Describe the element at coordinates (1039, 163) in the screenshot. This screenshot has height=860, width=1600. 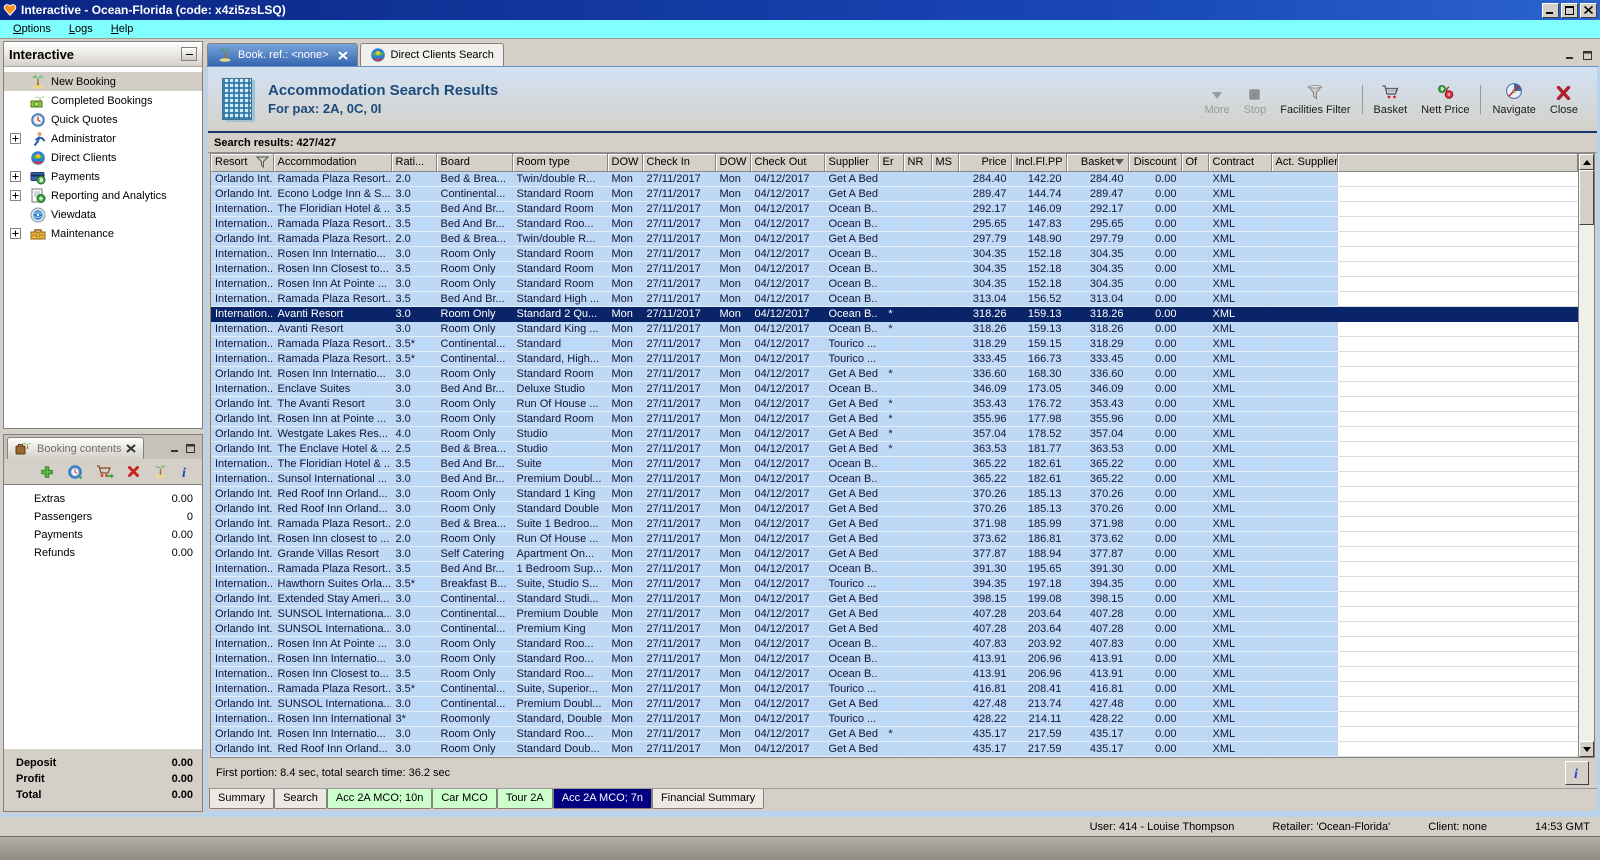
I see `column-header-incl-fl-pp: Incl.Fl.PP` at that location.